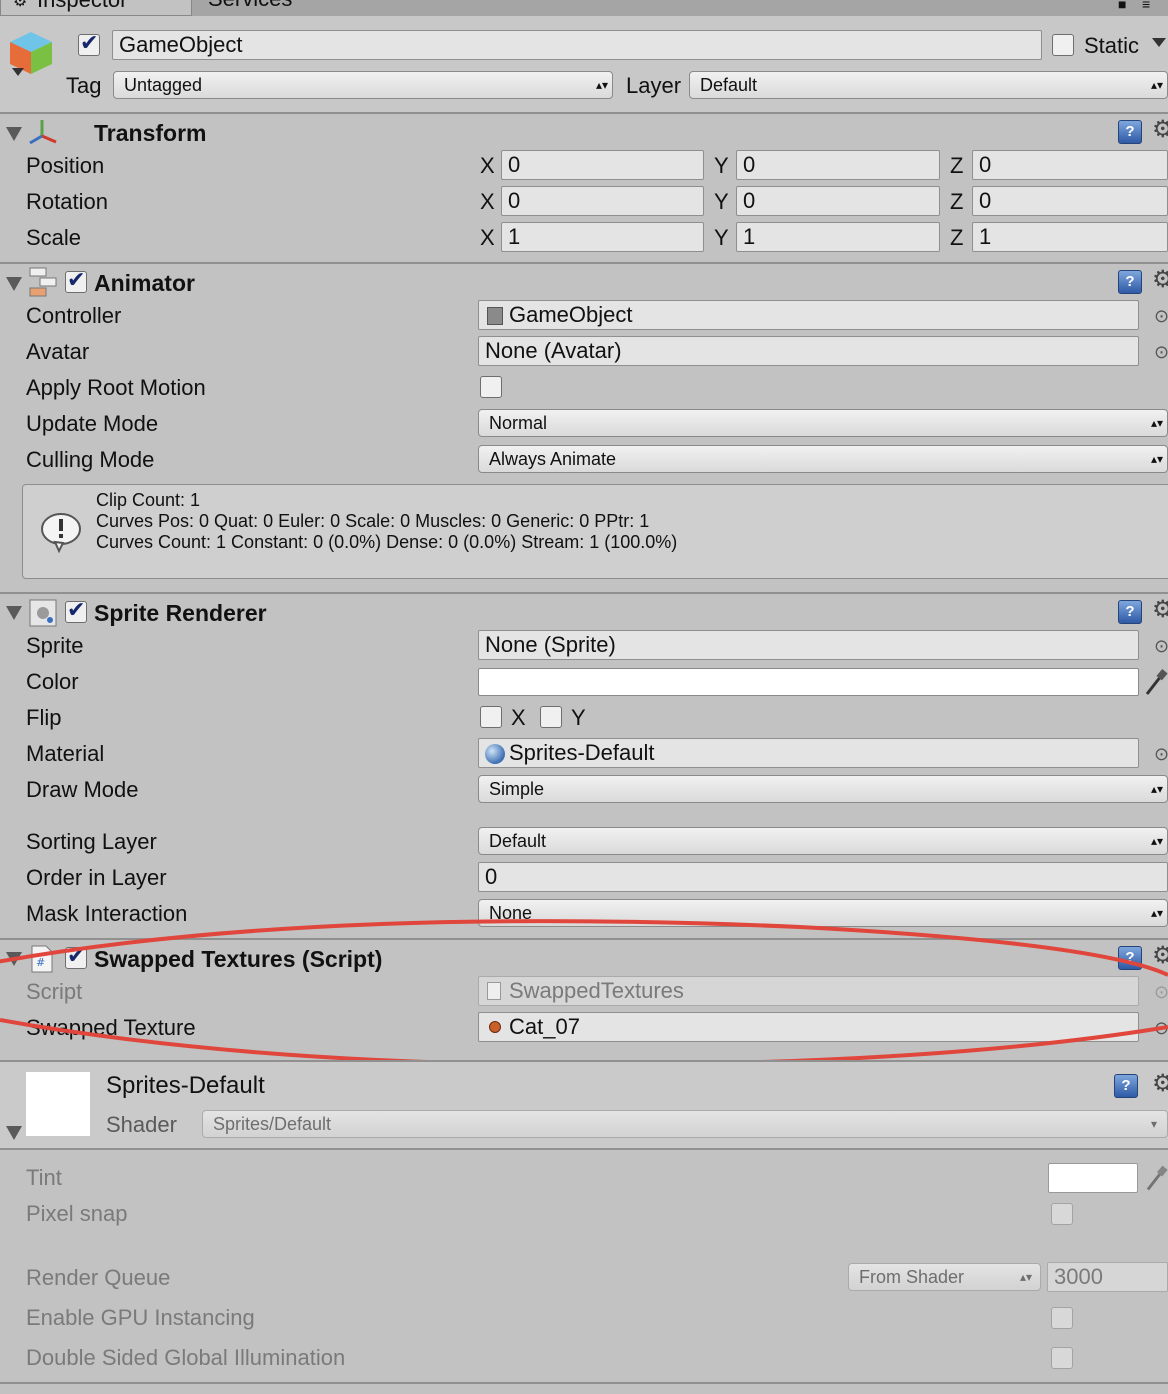 The height and width of the screenshot is (1394, 1168). Describe the element at coordinates (1126, 1086) in the screenshot. I see `material-help-icon: ?` at that location.